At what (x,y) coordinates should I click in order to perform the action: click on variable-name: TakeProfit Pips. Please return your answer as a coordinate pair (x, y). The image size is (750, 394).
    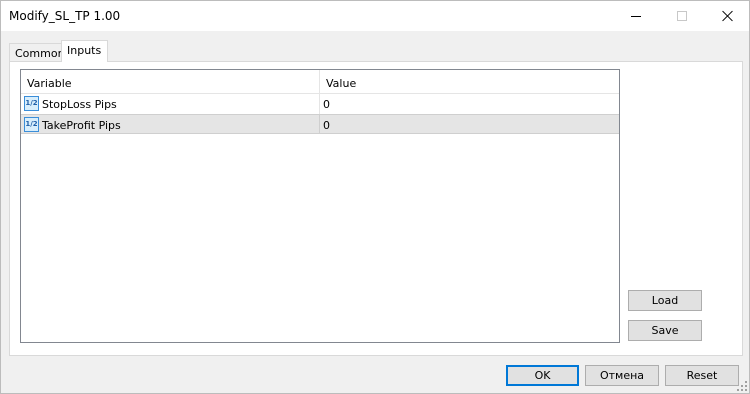
    Looking at the image, I should click on (81, 125).